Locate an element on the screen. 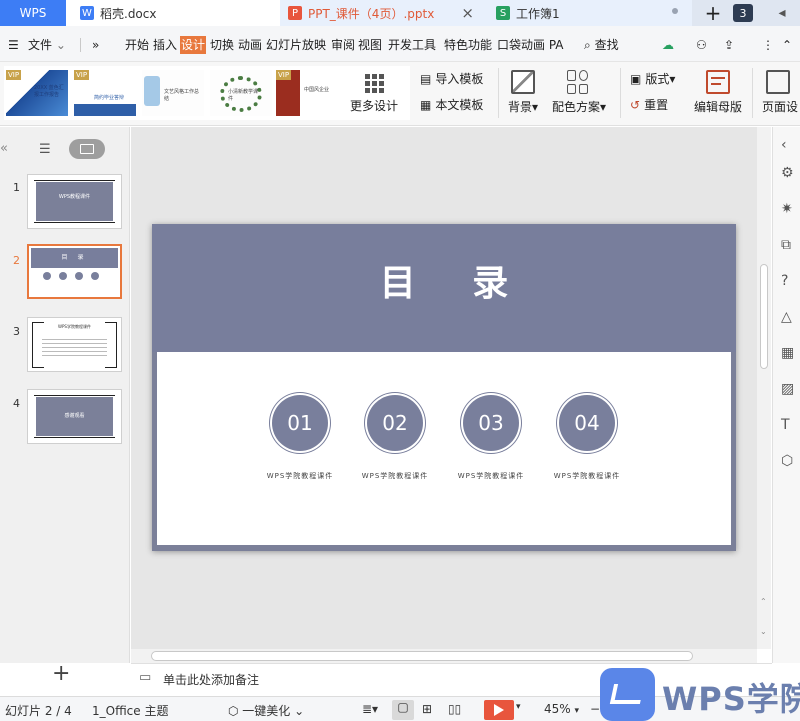 The image size is (800, 721). template-thumb: VIP 中国风企业 is located at coordinates (307, 93).